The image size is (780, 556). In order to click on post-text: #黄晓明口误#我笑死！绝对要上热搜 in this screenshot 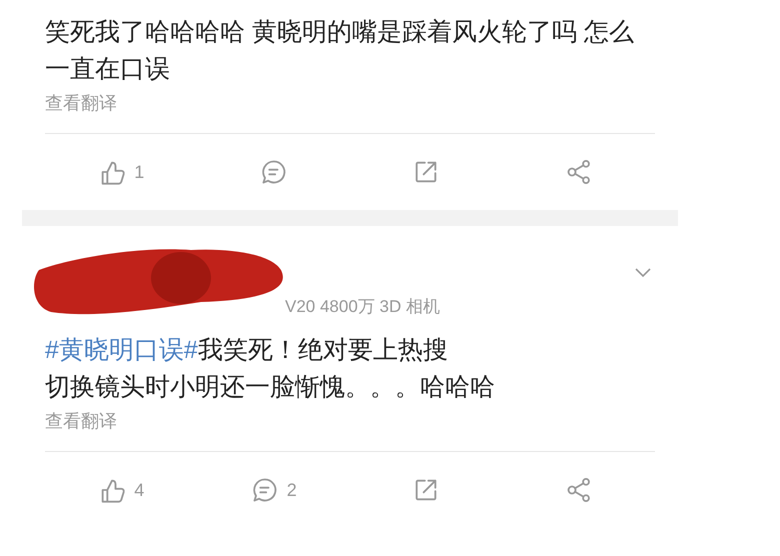, I will do `click(247, 350)`.